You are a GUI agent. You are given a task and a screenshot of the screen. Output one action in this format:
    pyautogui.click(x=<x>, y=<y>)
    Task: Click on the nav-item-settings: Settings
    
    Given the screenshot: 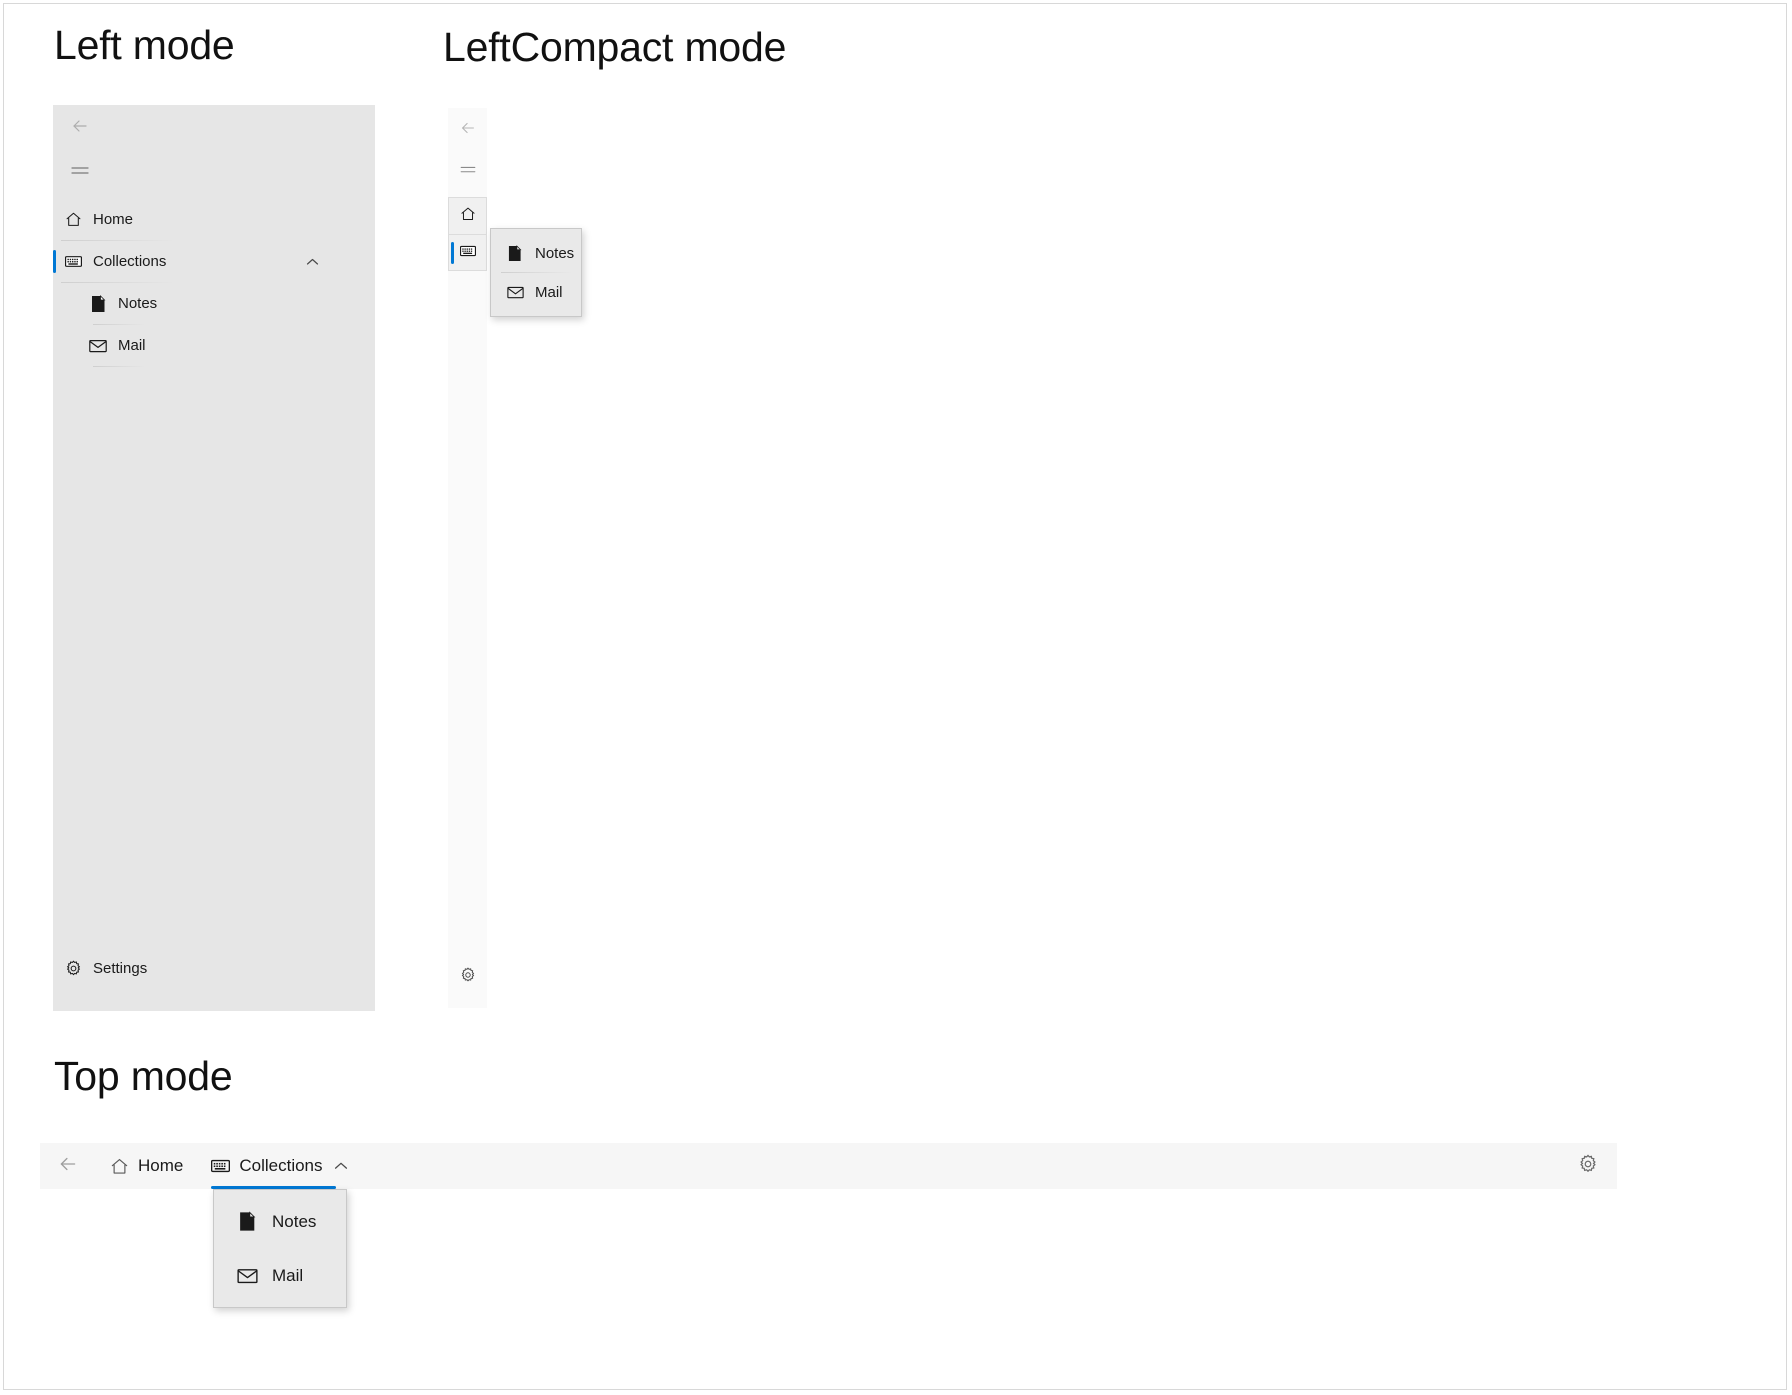 What is the action you would take?
    pyautogui.click(x=214, y=968)
    